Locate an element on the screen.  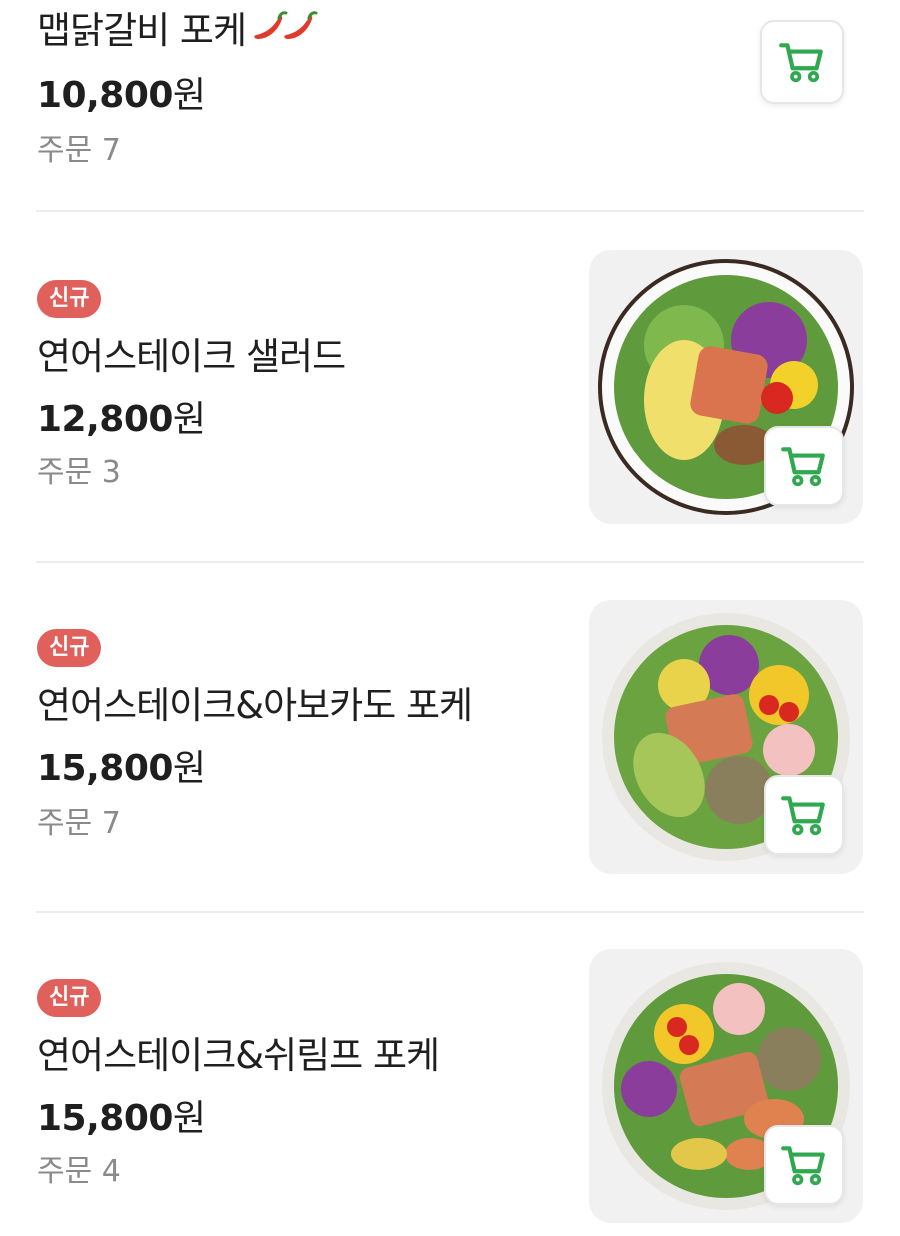
menu-item-name: 맵닭갈비 포케 is located at coordinates (178, 32).